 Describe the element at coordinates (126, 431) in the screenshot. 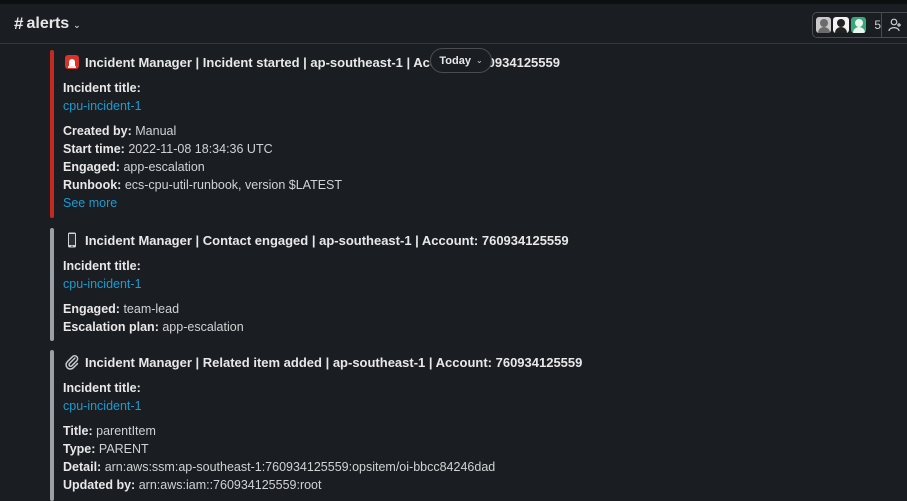

I see `field-value: parentItem` at that location.